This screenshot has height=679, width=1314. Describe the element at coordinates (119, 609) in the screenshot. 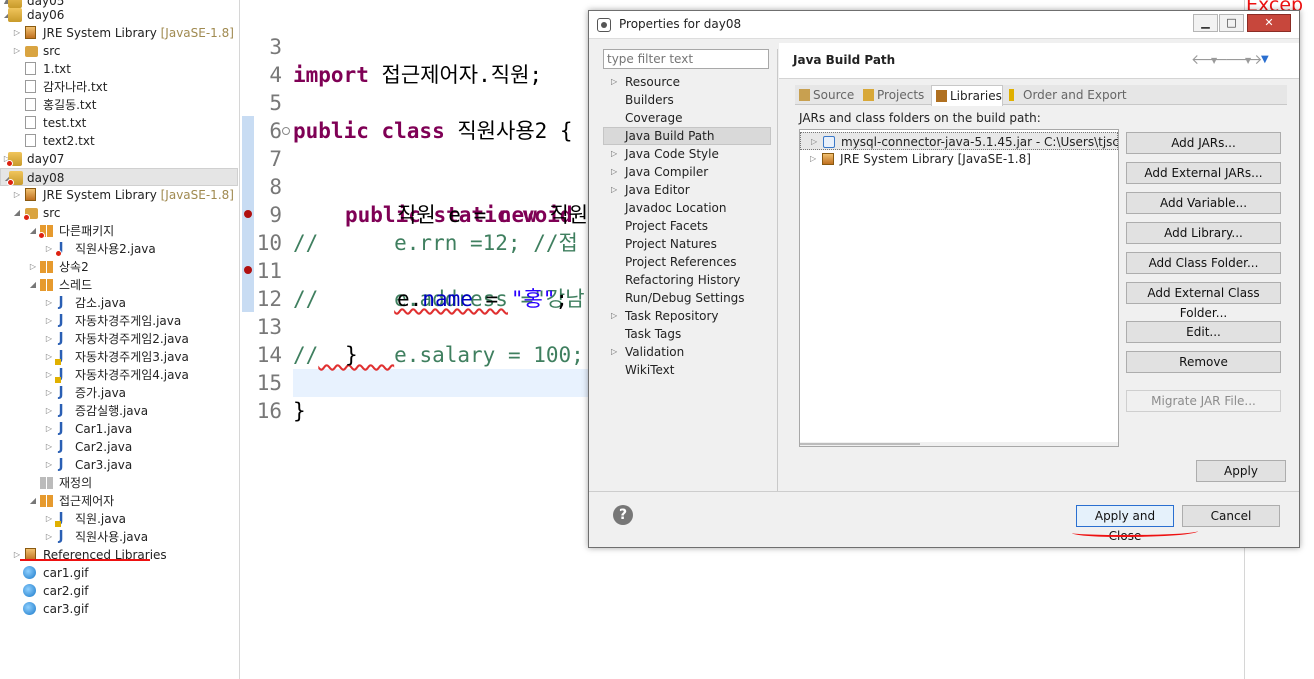

I see `tree-item-gif: car3.gif` at that location.